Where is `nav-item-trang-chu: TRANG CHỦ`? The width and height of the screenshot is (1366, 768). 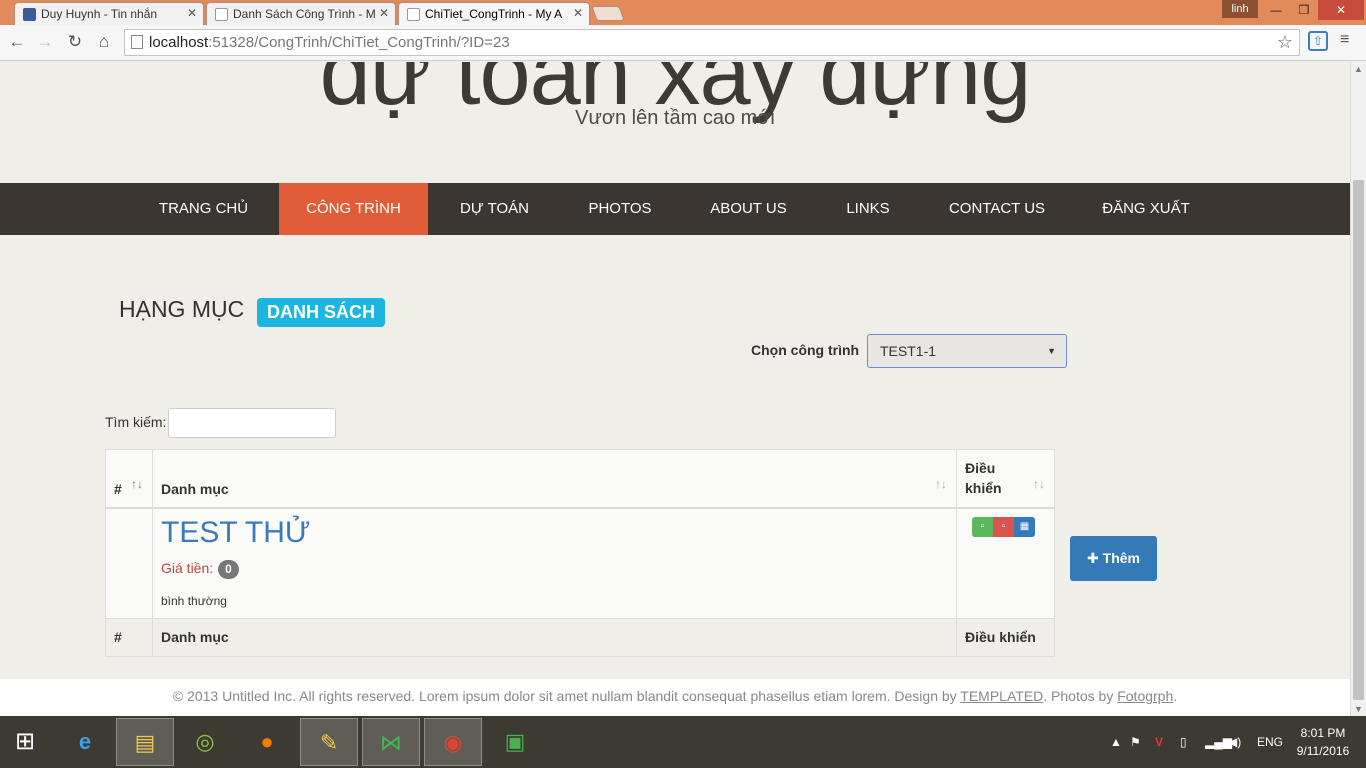 nav-item-trang-chu: TRANG CHỦ is located at coordinates (203, 209).